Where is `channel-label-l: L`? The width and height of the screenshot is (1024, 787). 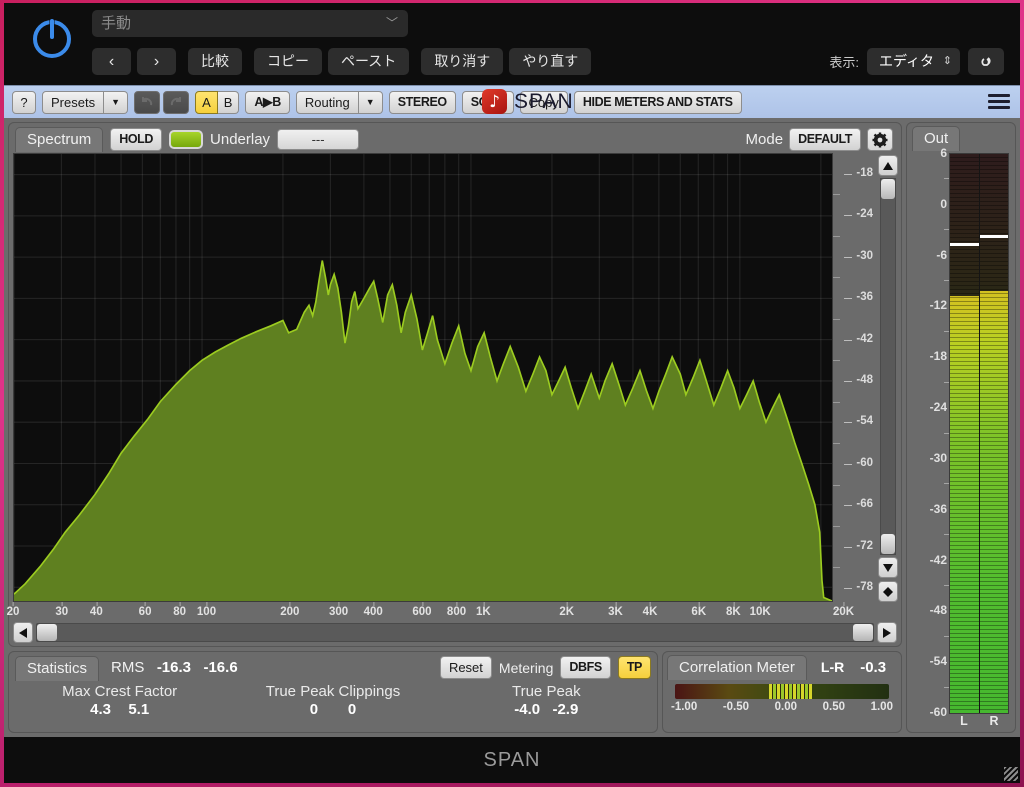
channel-label-l: L is located at coordinates (964, 721).